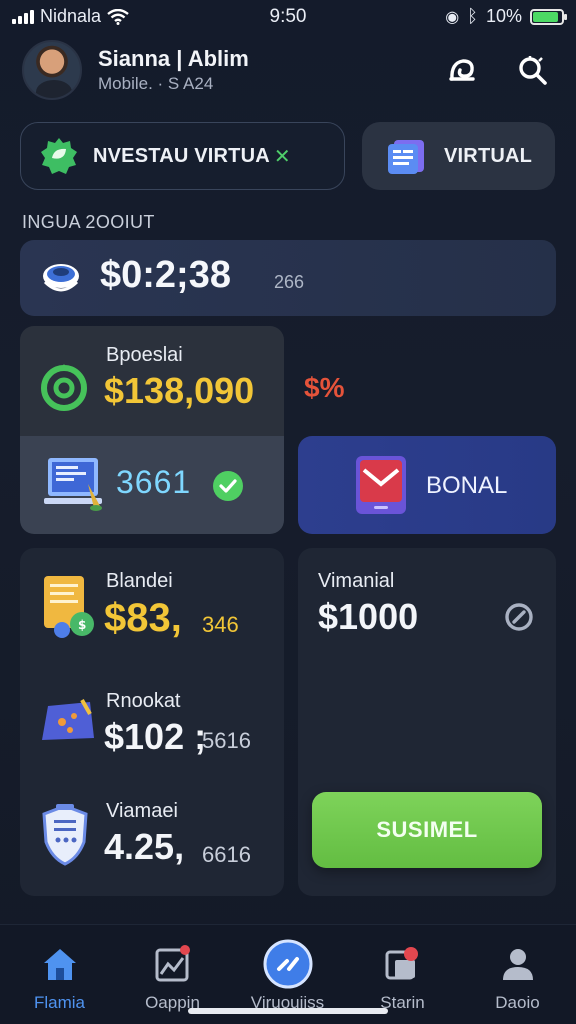 This screenshot has height=1024, width=576. Describe the element at coordinates (143, 701) in the screenshot. I see `rnookat-label: Rnookat` at that location.